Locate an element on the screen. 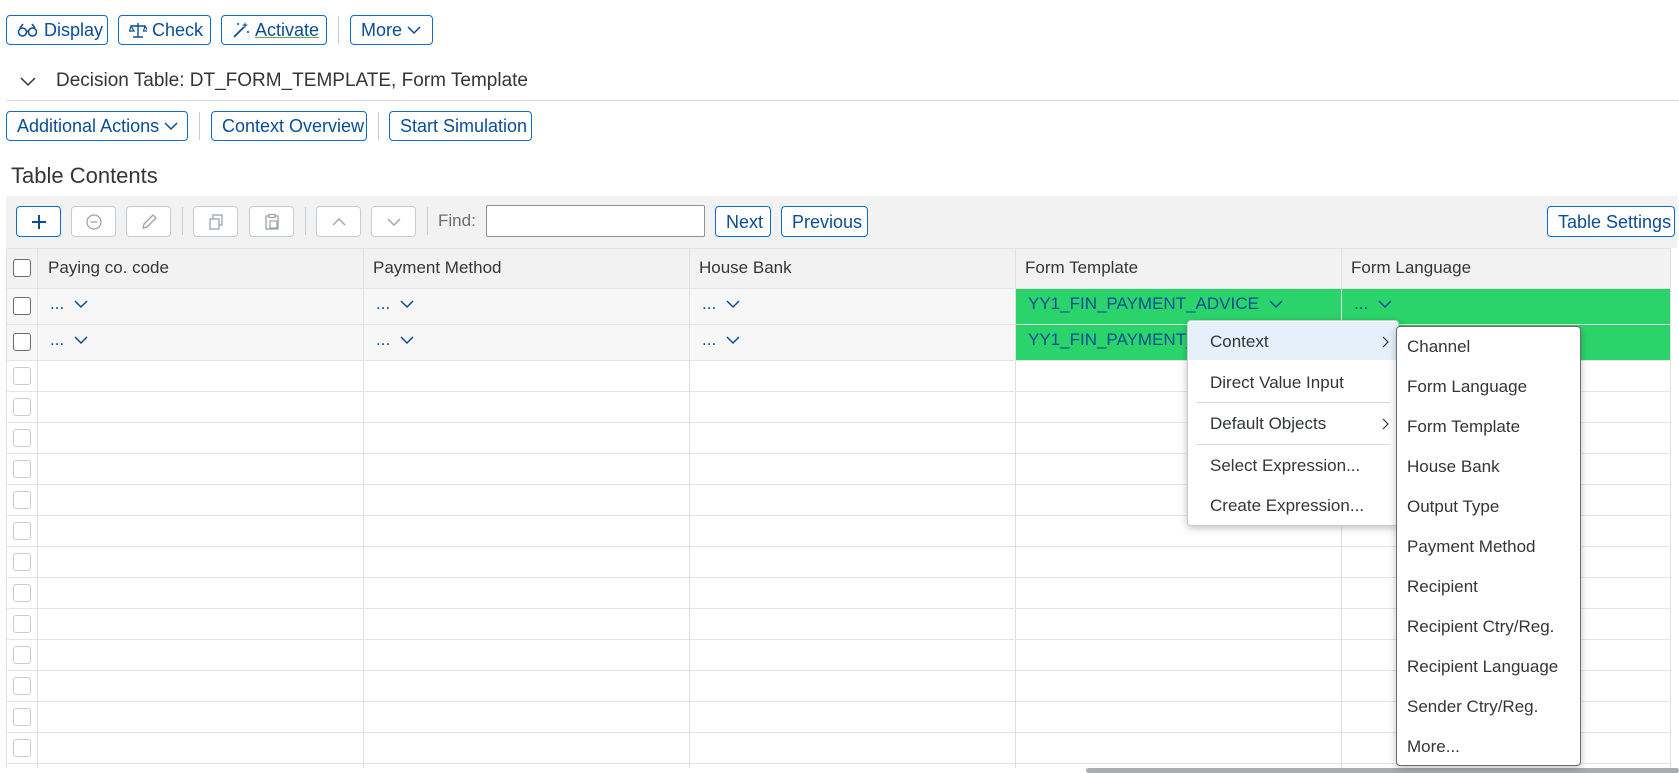 Image resolution: width=1679 pixels, height=773 pixels. remove-row-button is located at coordinates (93, 221).